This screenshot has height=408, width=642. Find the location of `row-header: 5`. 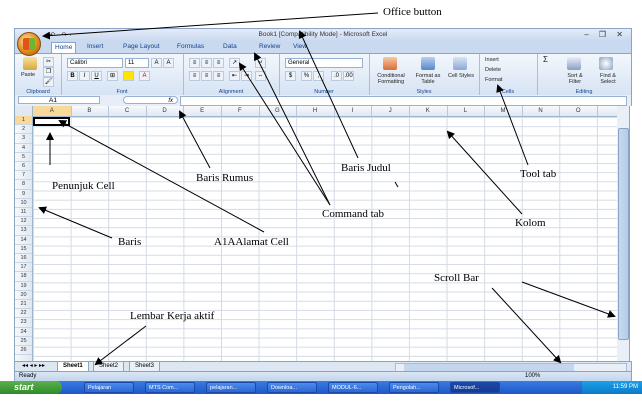

row-header: 5 is located at coordinates (23, 157).